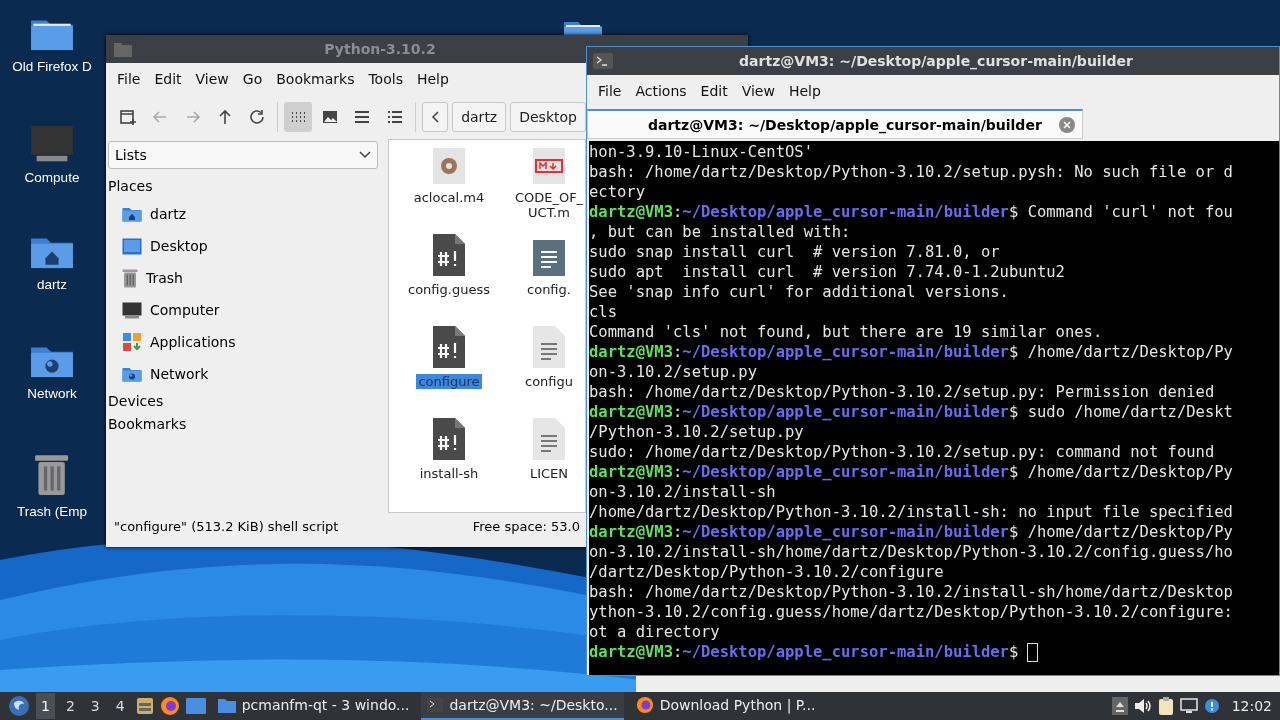 This screenshot has height=720, width=1280. What do you see at coordinates (130, 278) in the screenshot?
I see `trash-icon` at bounding box center [130, 278].